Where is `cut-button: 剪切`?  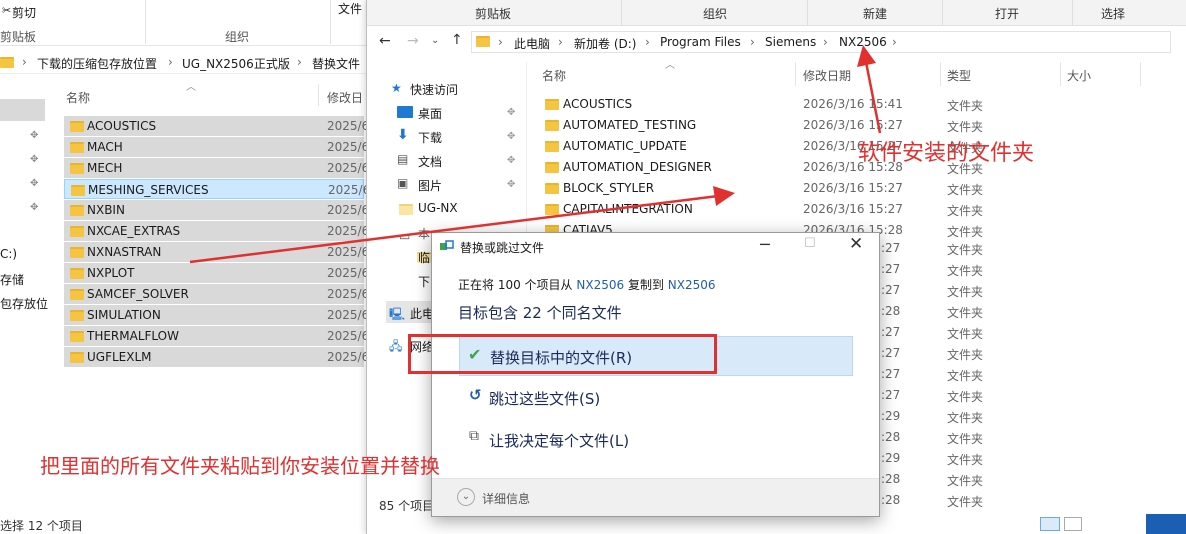
cut-button: 剪切 is located at coordinates (24, 12).